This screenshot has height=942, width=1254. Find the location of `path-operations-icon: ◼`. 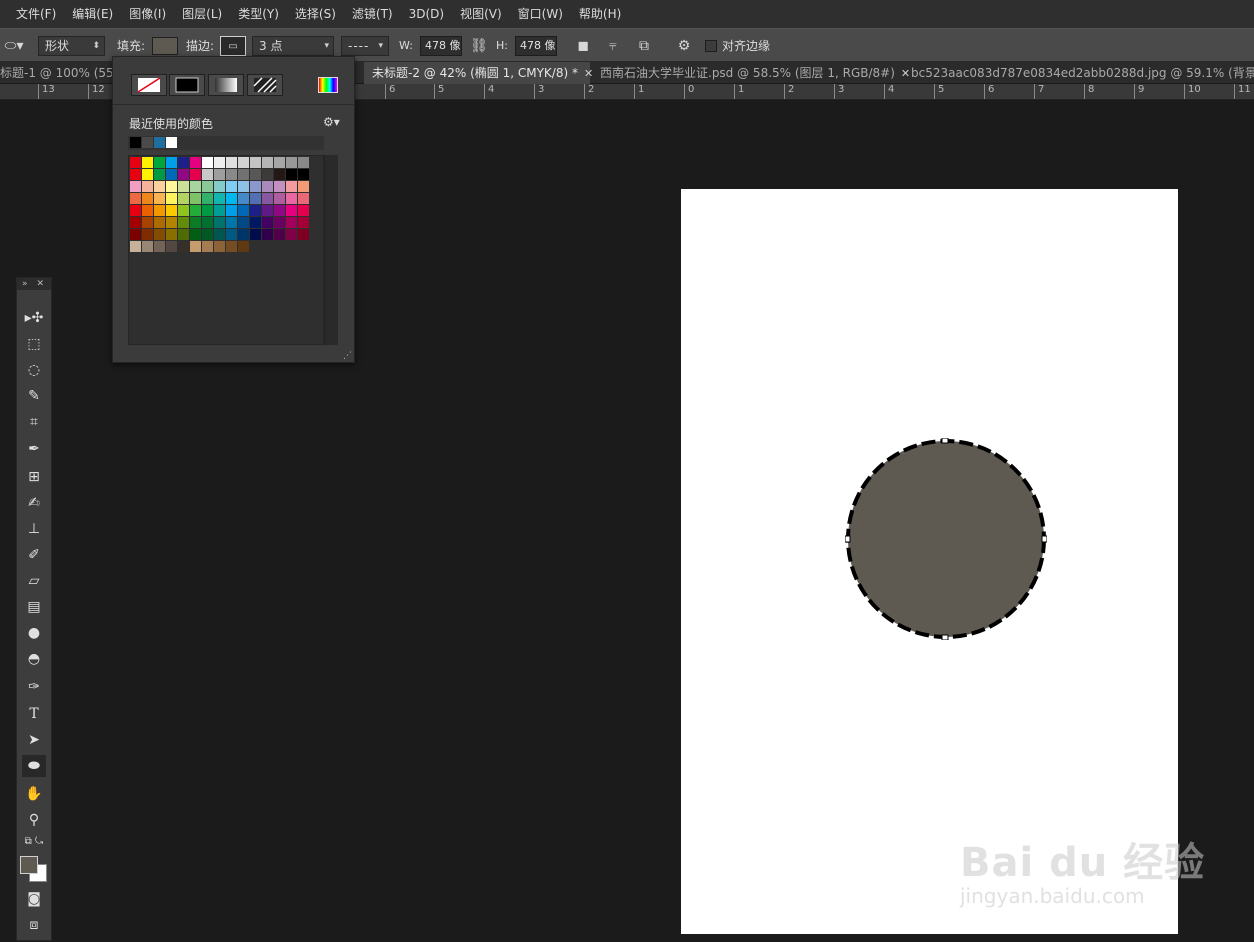

path-operations-icon: ◼ is located at coordinates (583, 46).